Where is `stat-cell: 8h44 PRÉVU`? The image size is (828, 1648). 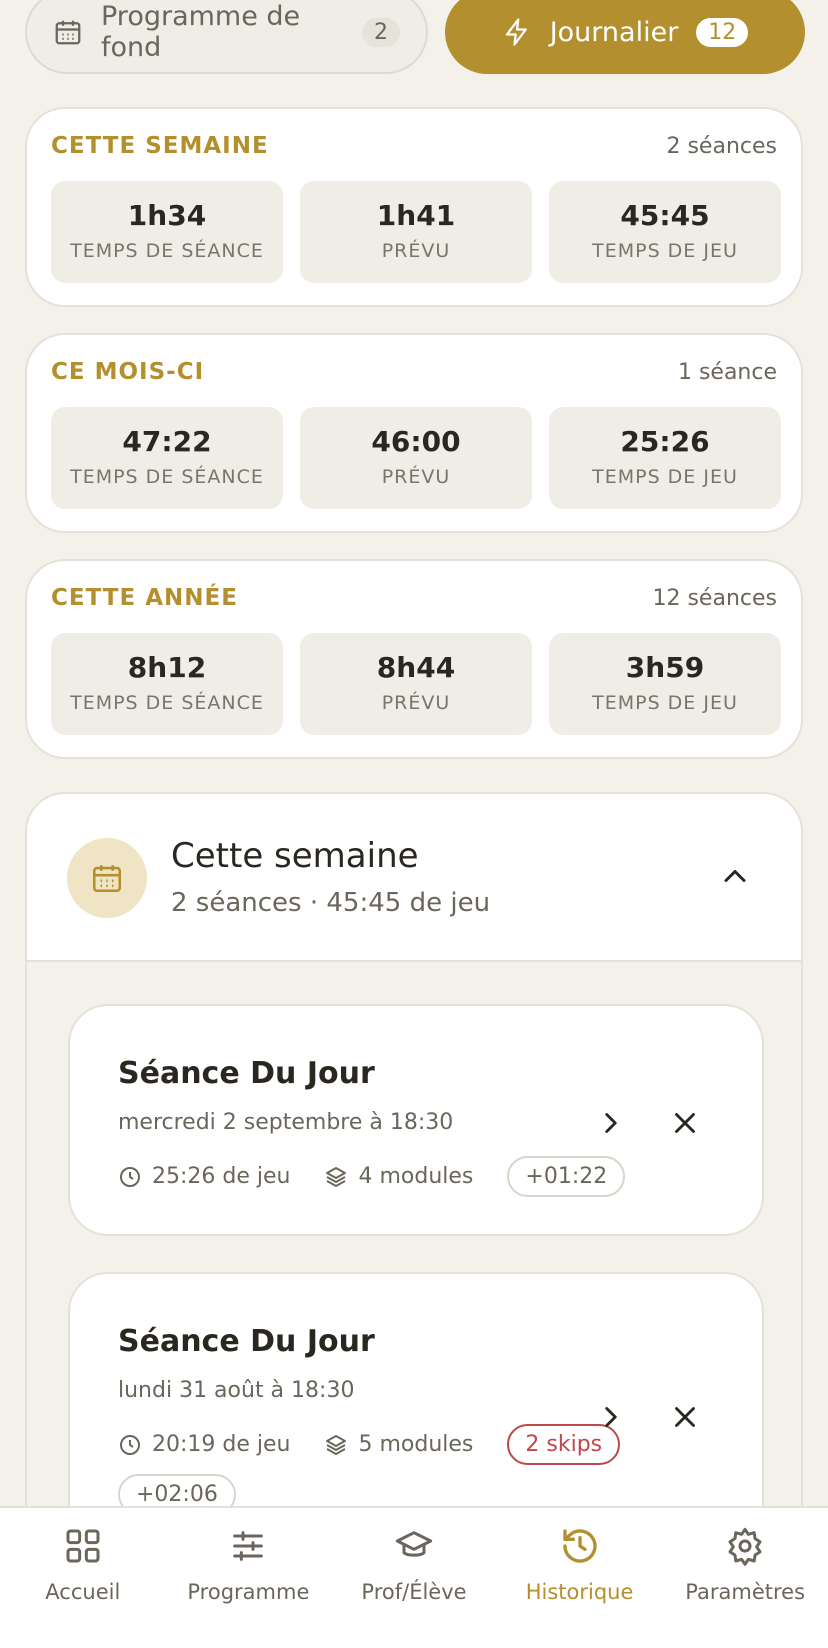 stat-cell: 8h44 PRÉVU is located at coordinates (416, 684).